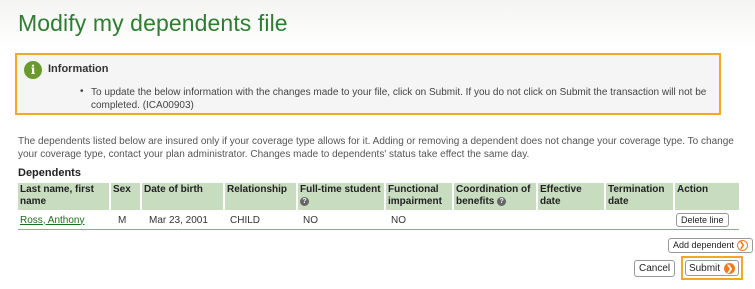  I want to click on delete-line-button: Delete line, so click(702, 220).